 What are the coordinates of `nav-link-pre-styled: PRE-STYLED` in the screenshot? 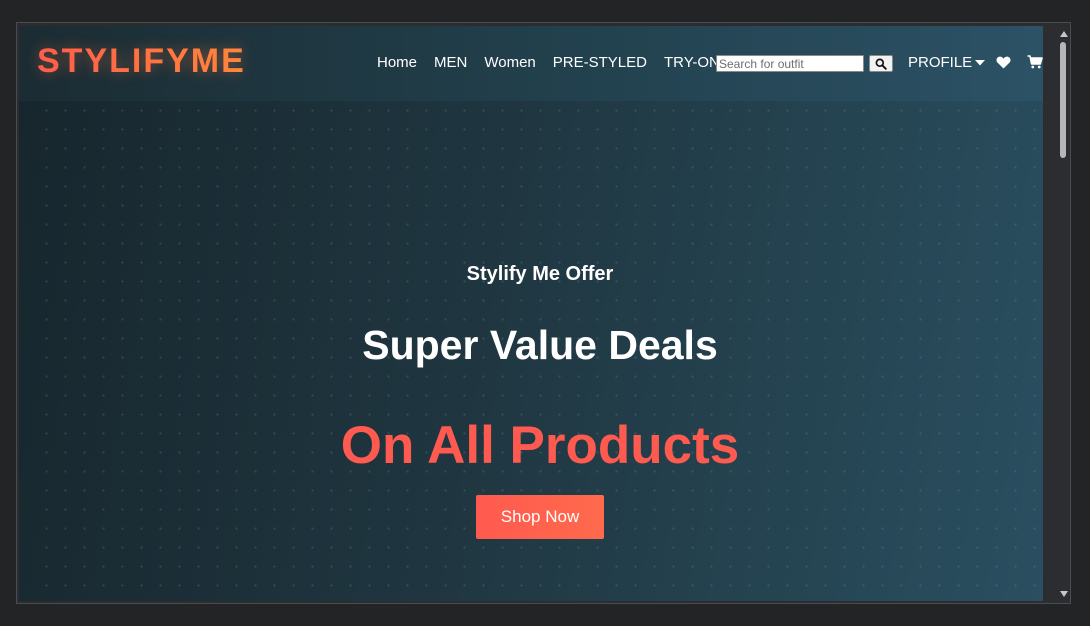 It's located at (600, 62).